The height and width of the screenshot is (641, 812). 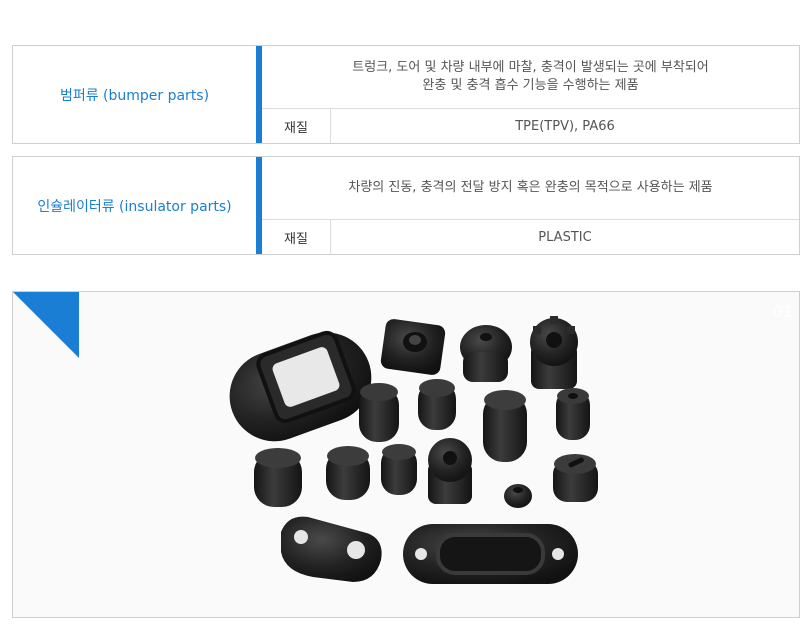 I want to click on description-line: 완충 및 충격 흡수 기능을 수행하는 제품, so click(x=530, y=85).